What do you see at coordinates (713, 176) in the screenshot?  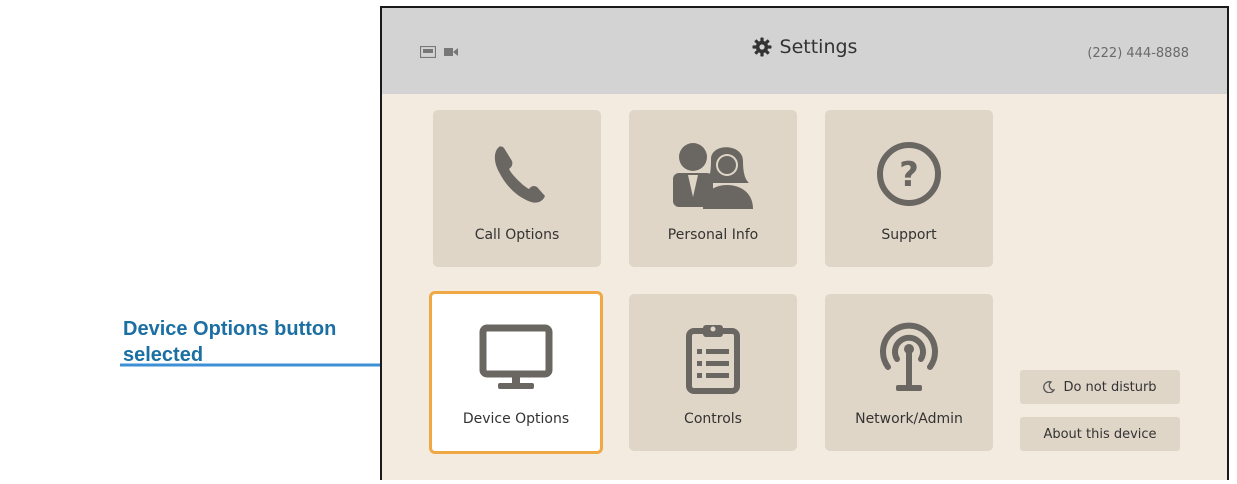 I see `people-icon` at bounding box center [713, 176].